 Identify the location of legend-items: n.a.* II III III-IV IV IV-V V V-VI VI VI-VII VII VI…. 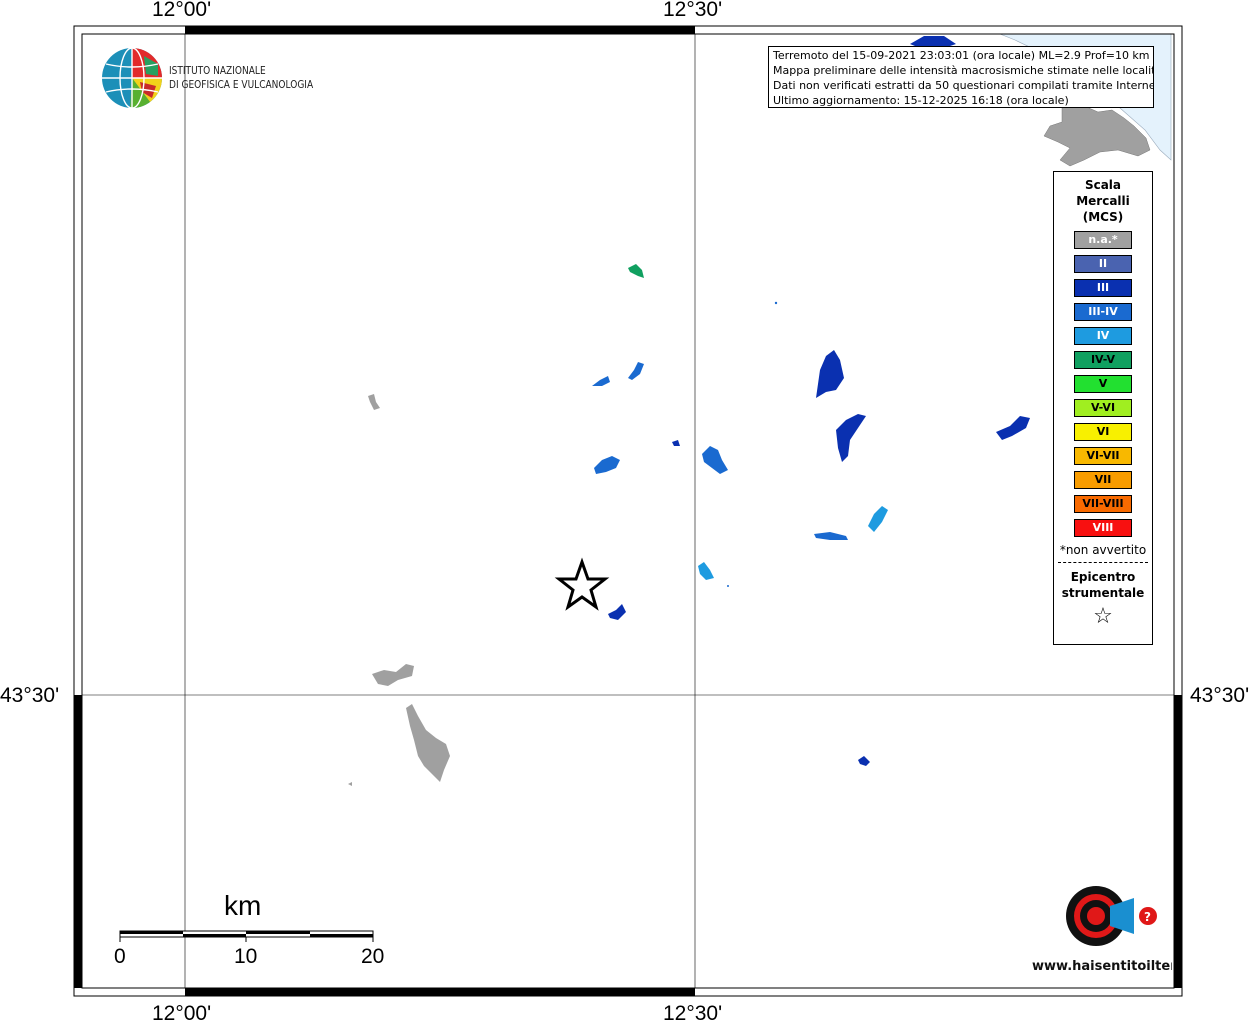
(1103, 384).